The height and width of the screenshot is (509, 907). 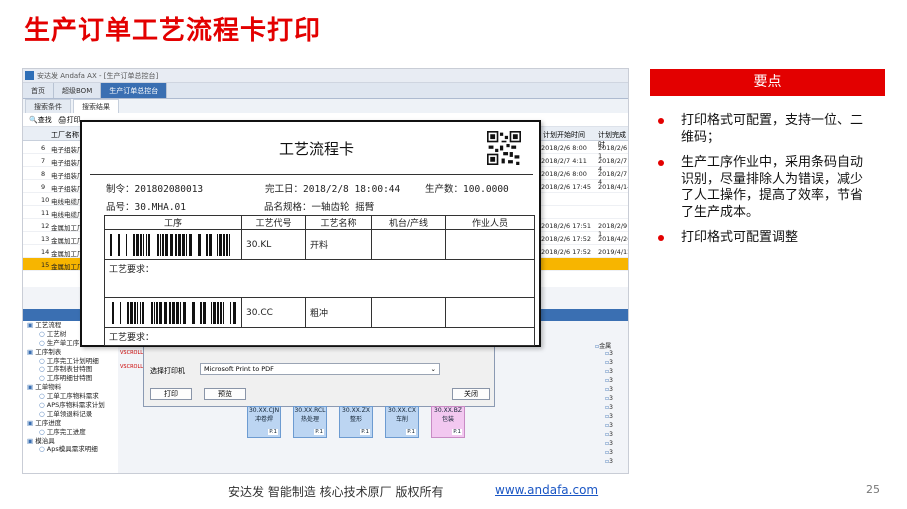 I want to click on tree-item: ▫金属, so click(x=610, y=345).